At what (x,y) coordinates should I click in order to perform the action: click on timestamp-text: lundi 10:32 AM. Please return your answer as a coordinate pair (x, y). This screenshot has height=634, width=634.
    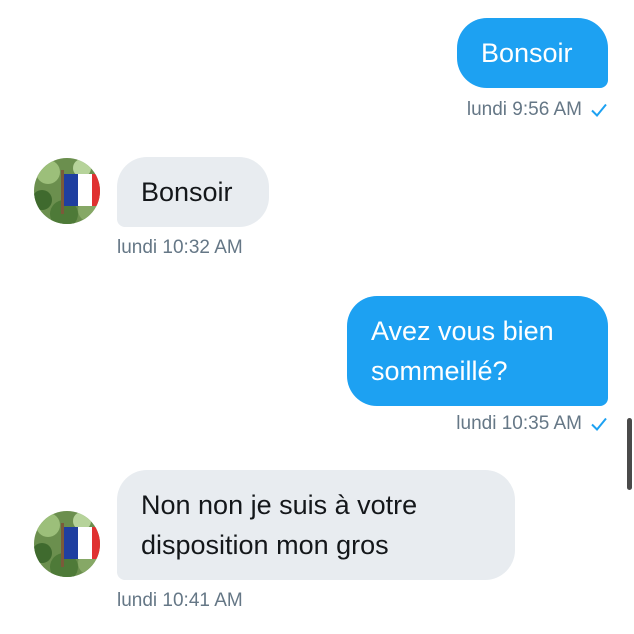
    Looking at the image, I should click on (180, 247).